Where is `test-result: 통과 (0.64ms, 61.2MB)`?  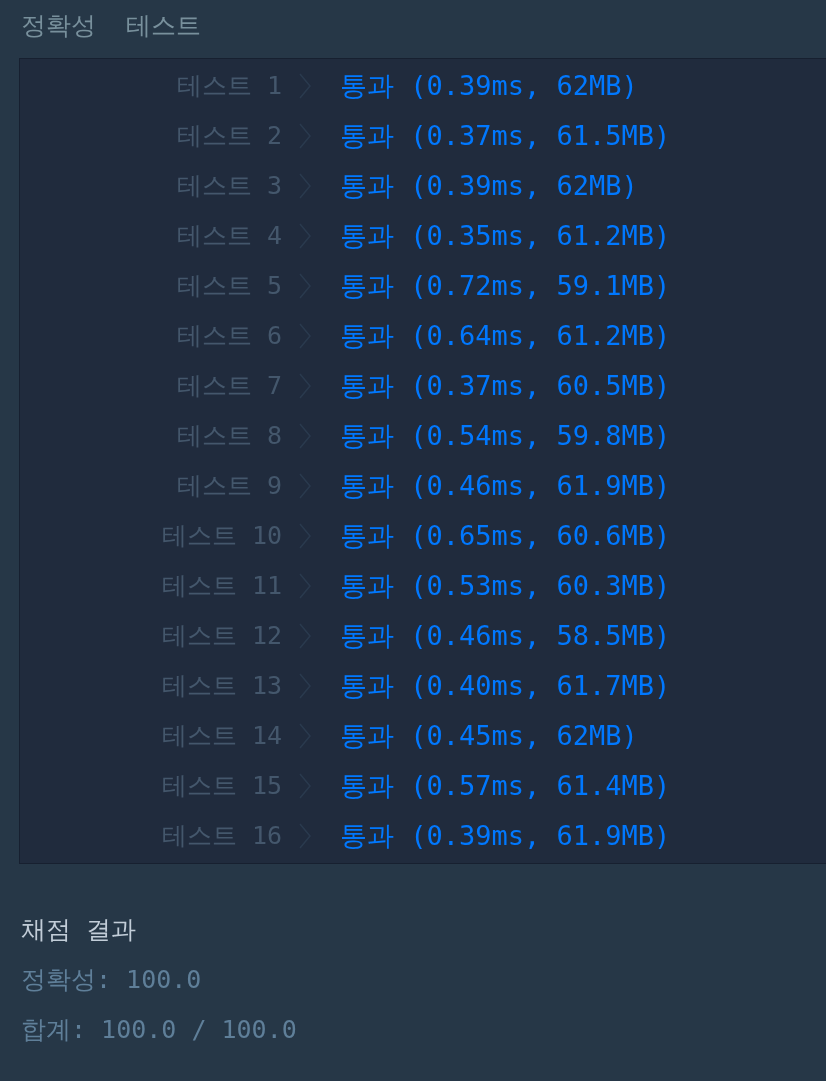
test-result: 통과 (0.64ms, 61.2MB) is located at coordinates (505, 335).